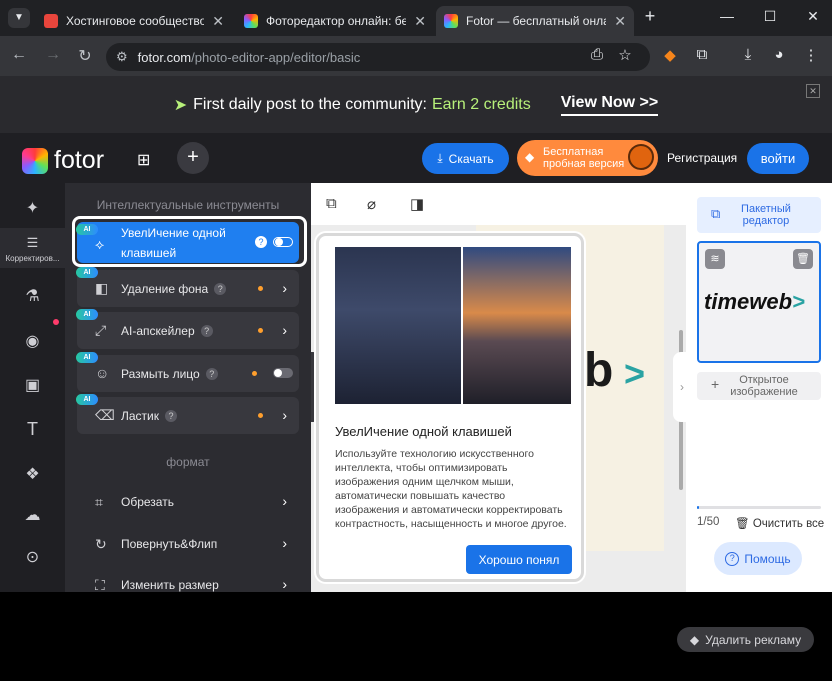  Describe the element at coordinates (778, 158) in the screenshot. I see `login-button: войти` at that location.